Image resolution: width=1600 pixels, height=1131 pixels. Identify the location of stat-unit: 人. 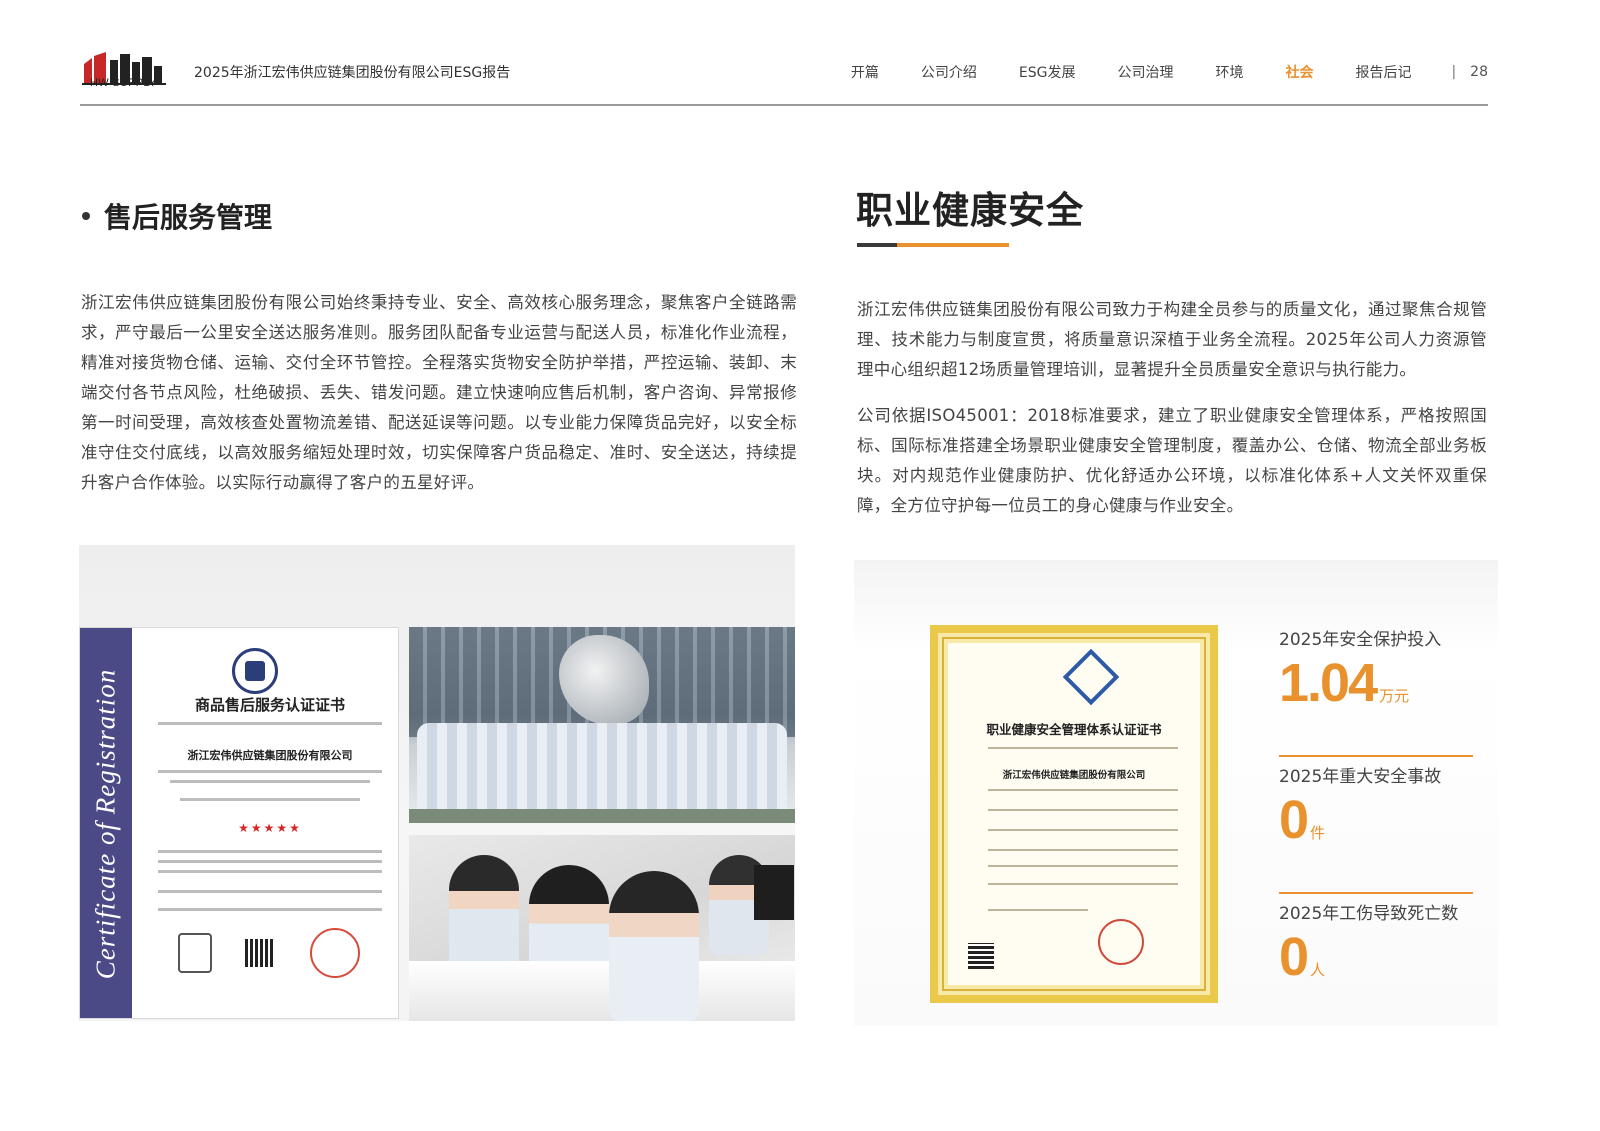
(1318, 970).